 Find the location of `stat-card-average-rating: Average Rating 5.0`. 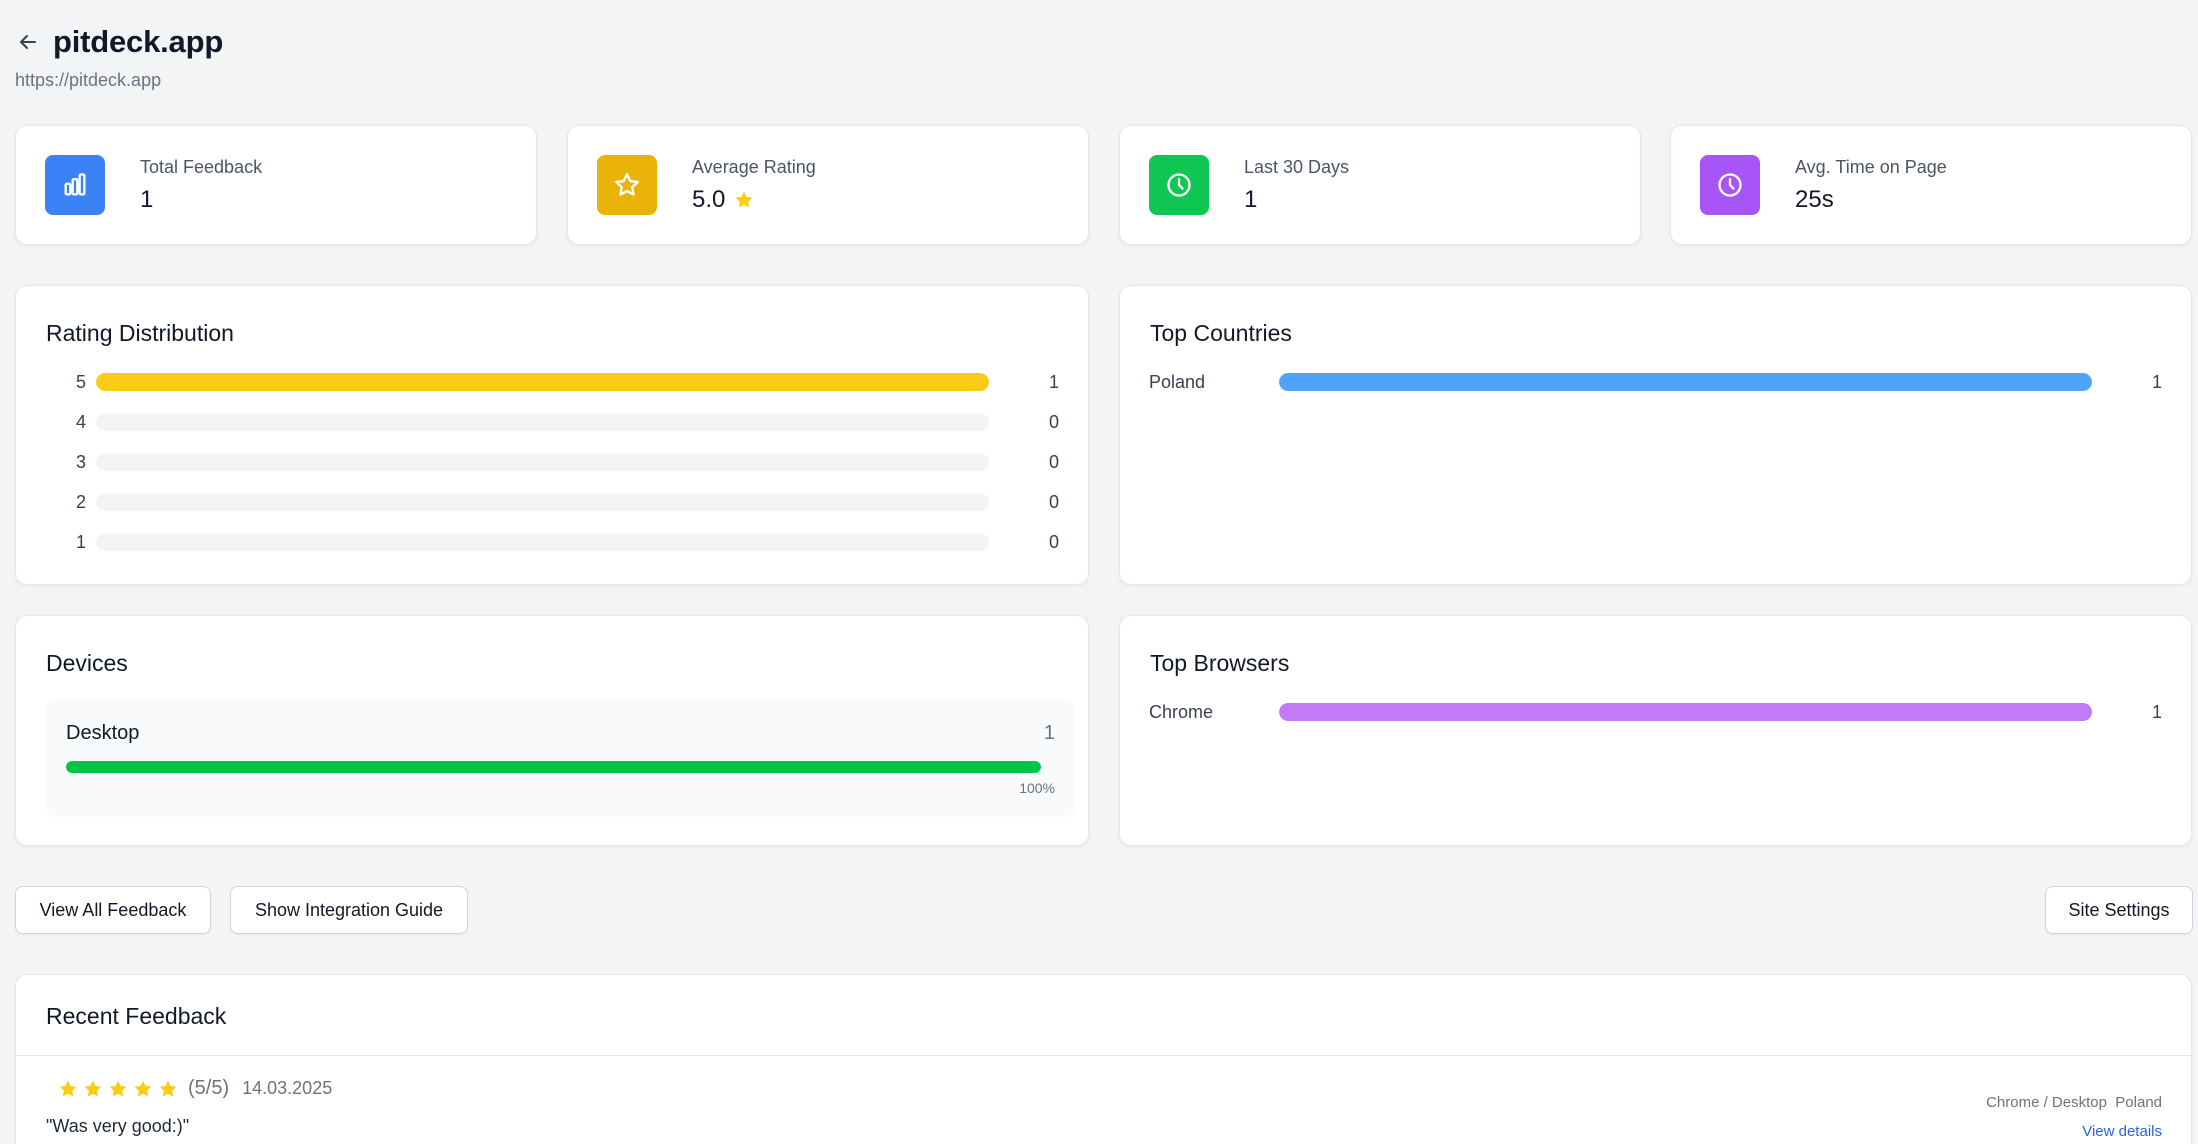

stat-card-average-rating: Average Rating 5.0 is located at coordinates (828, 185).